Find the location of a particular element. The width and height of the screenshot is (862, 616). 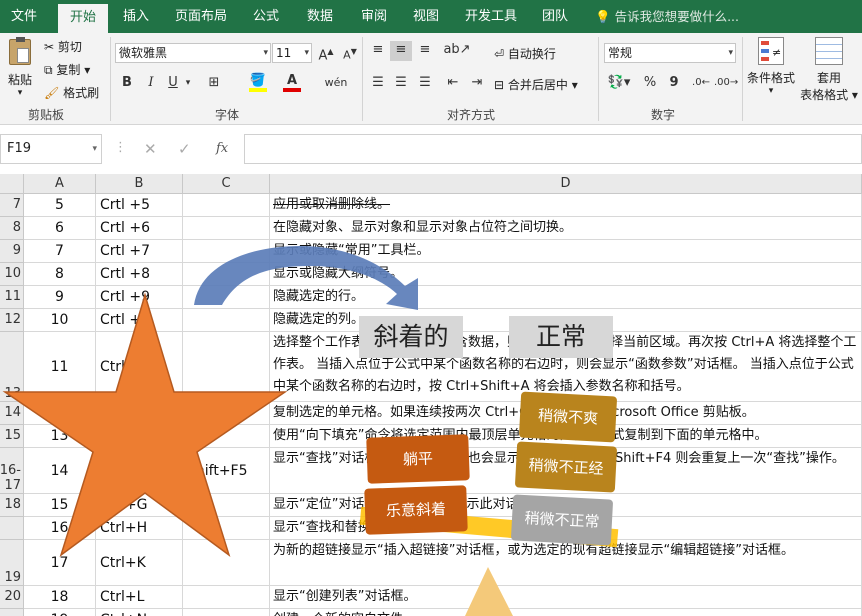

alignment-group-label: 对齐方式 is located at coordinates (471, 115).